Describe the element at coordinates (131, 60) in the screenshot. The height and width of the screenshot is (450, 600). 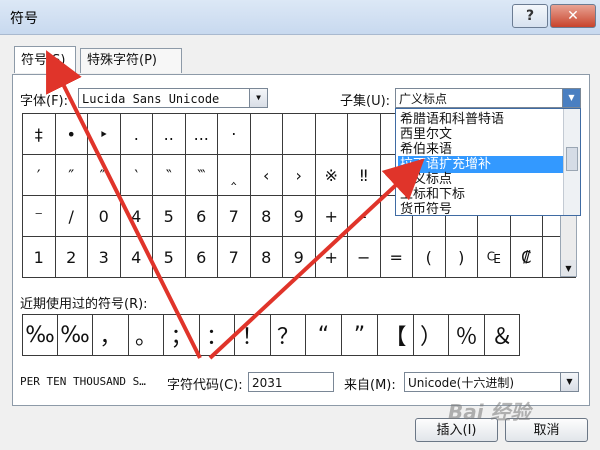
I see `tab-special-chars: 特殊字符(P)` at that location.